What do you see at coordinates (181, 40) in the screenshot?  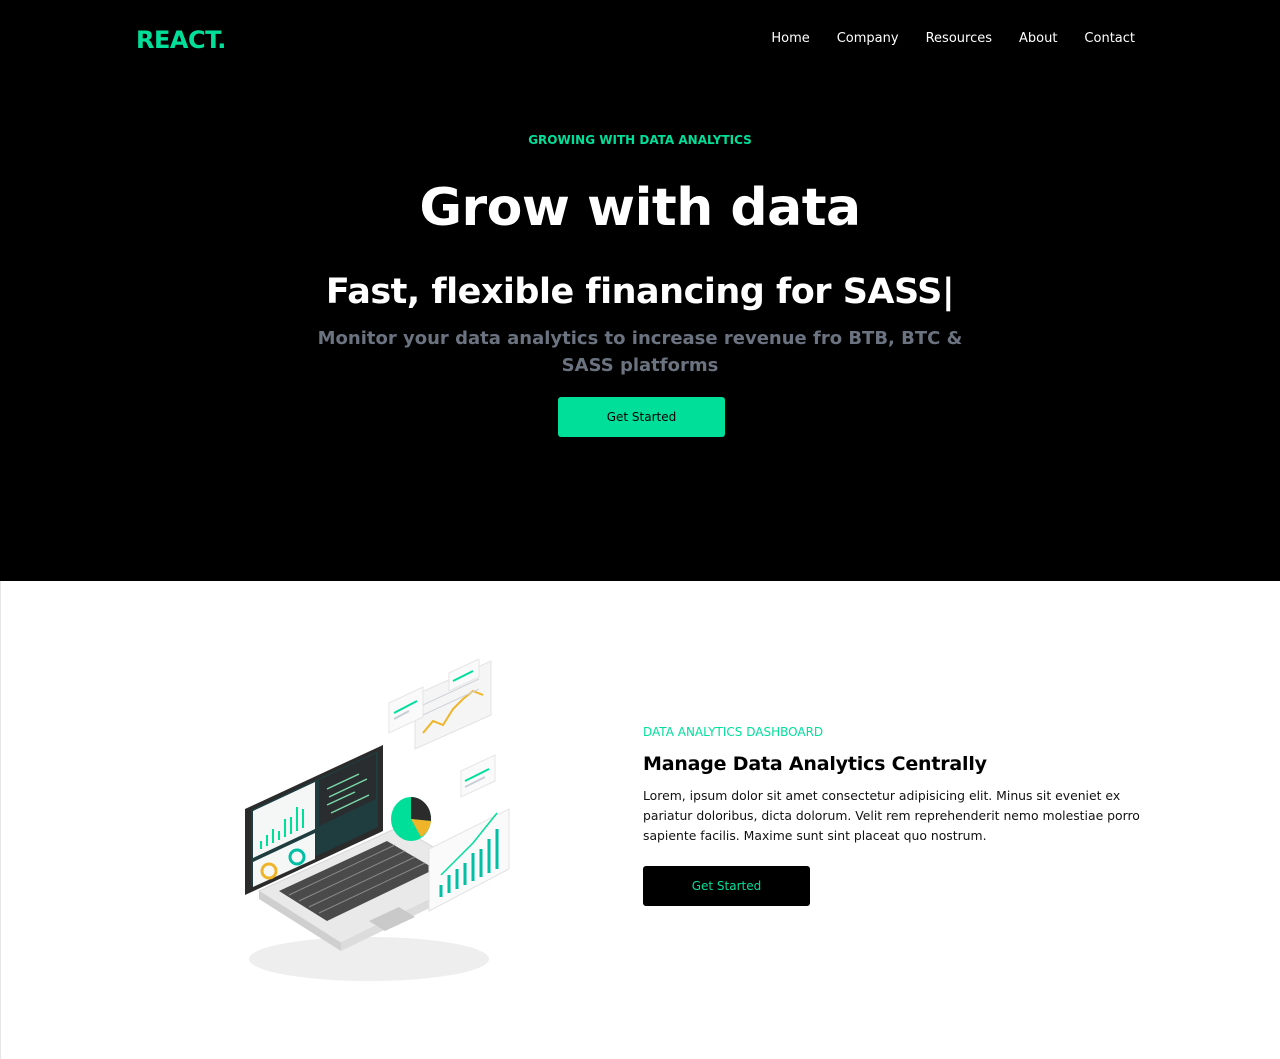 I see `logo: REACT.` at bounding box center [181, 40].